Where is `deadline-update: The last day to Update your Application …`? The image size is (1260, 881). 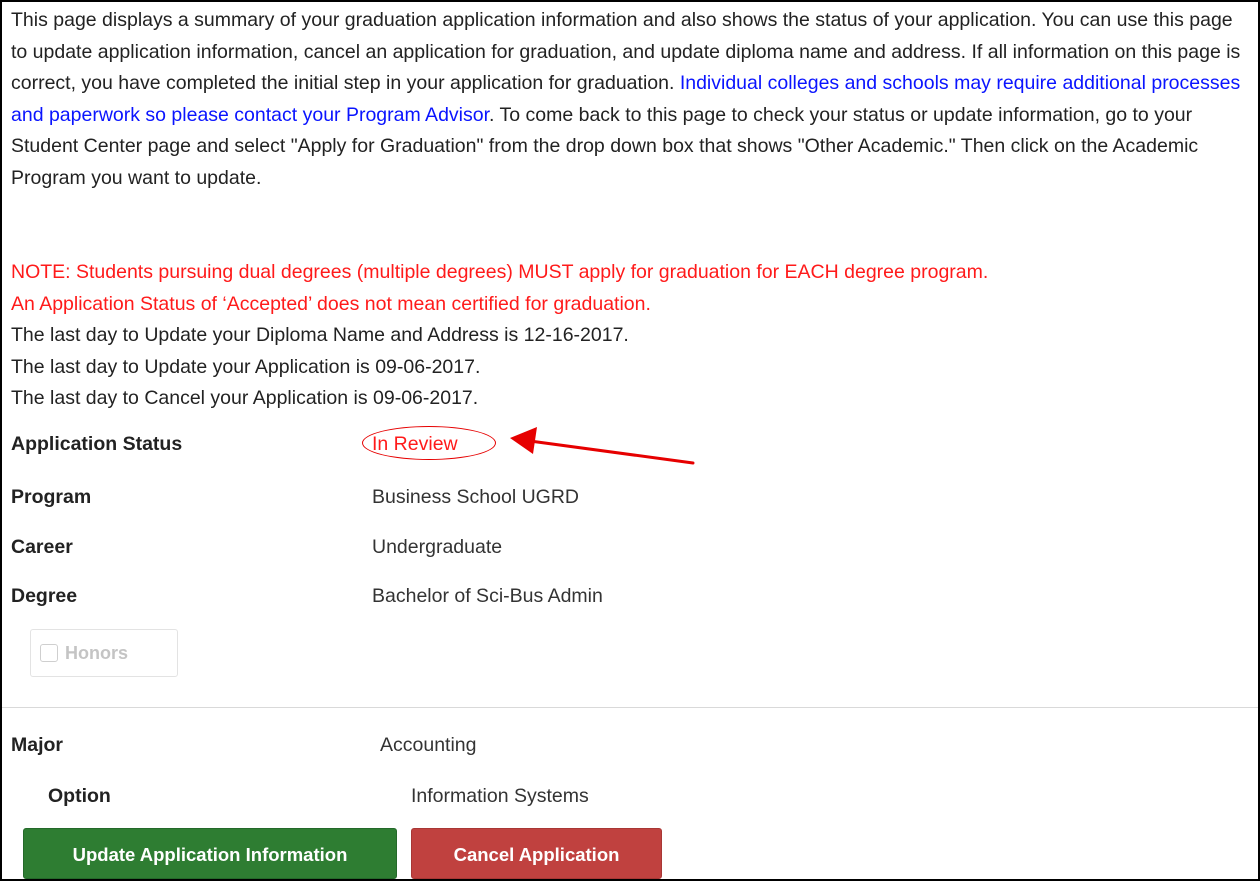 deadline-update: The last day to Update your Application … is located at coordinates (246, 366).